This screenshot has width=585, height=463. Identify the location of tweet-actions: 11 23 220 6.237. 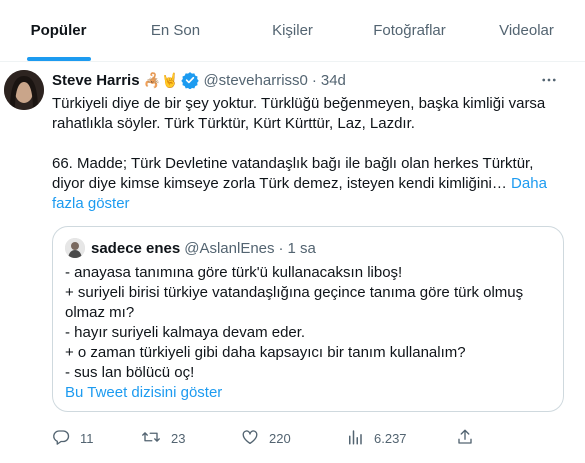
(267, 438).